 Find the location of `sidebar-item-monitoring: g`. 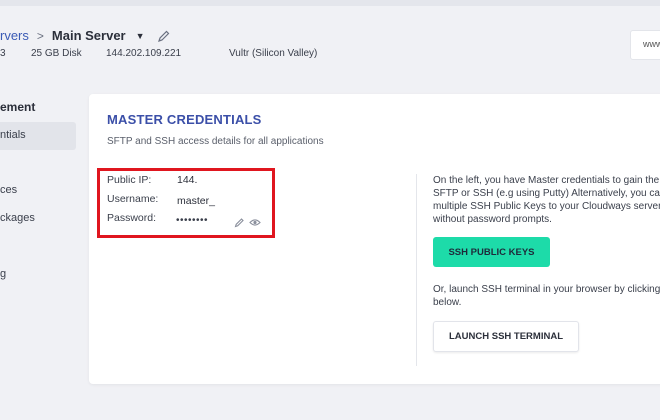

sidebar-item-monitoring: g is located at coordinates (3, 274).